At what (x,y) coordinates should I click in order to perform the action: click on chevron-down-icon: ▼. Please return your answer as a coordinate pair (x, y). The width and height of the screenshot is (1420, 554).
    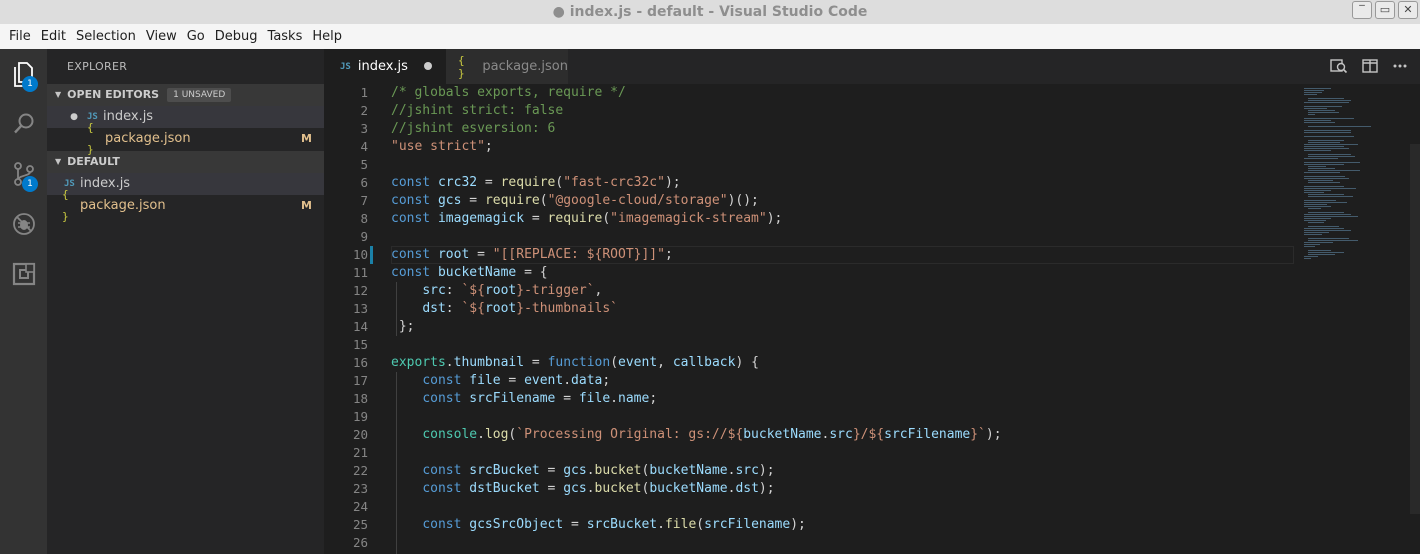
    Looking at the image, I should click on (58, 161).